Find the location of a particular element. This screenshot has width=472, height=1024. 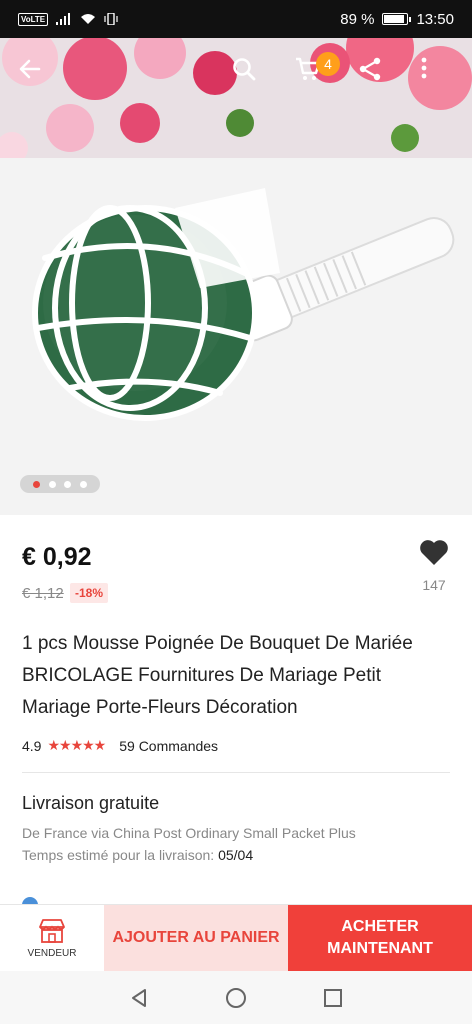

vibrate-icon is located at coordinates (111, 19).